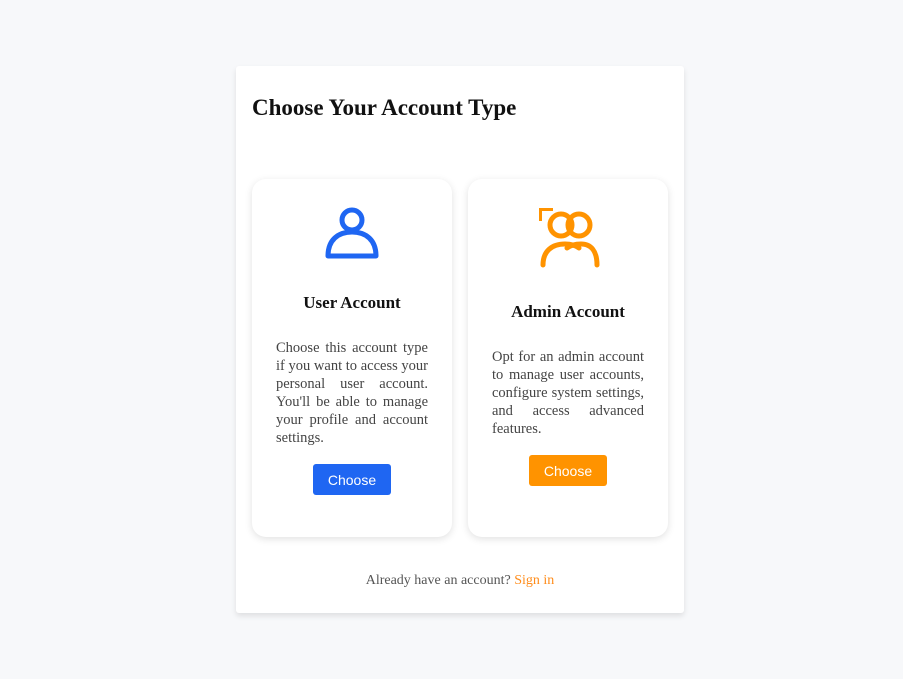  I want to click on signin-prompt-text: Already have an account?, so click(440, 580).